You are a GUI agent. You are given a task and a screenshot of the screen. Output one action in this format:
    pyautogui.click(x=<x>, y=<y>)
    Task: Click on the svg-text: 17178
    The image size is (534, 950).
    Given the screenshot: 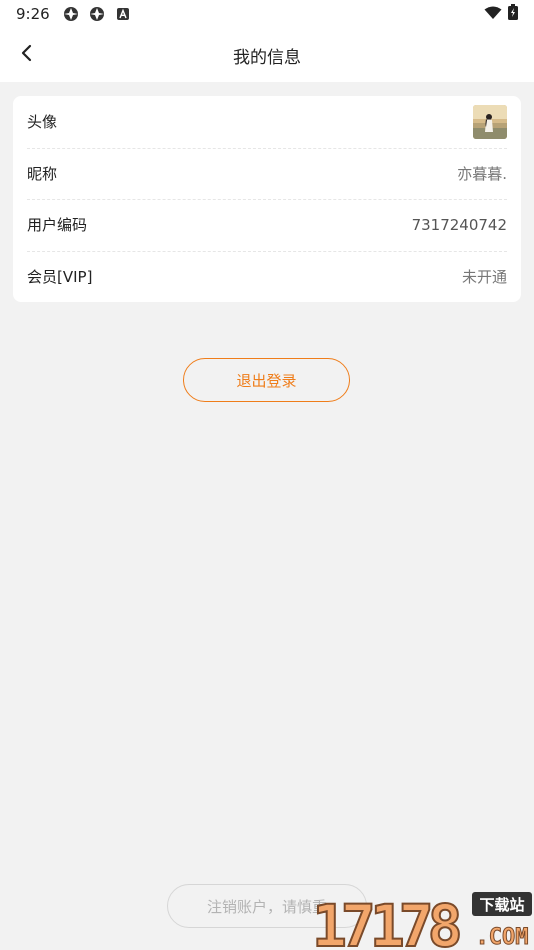 What is the action you would take?
    pyautogui.click(x=386, y=921)
    